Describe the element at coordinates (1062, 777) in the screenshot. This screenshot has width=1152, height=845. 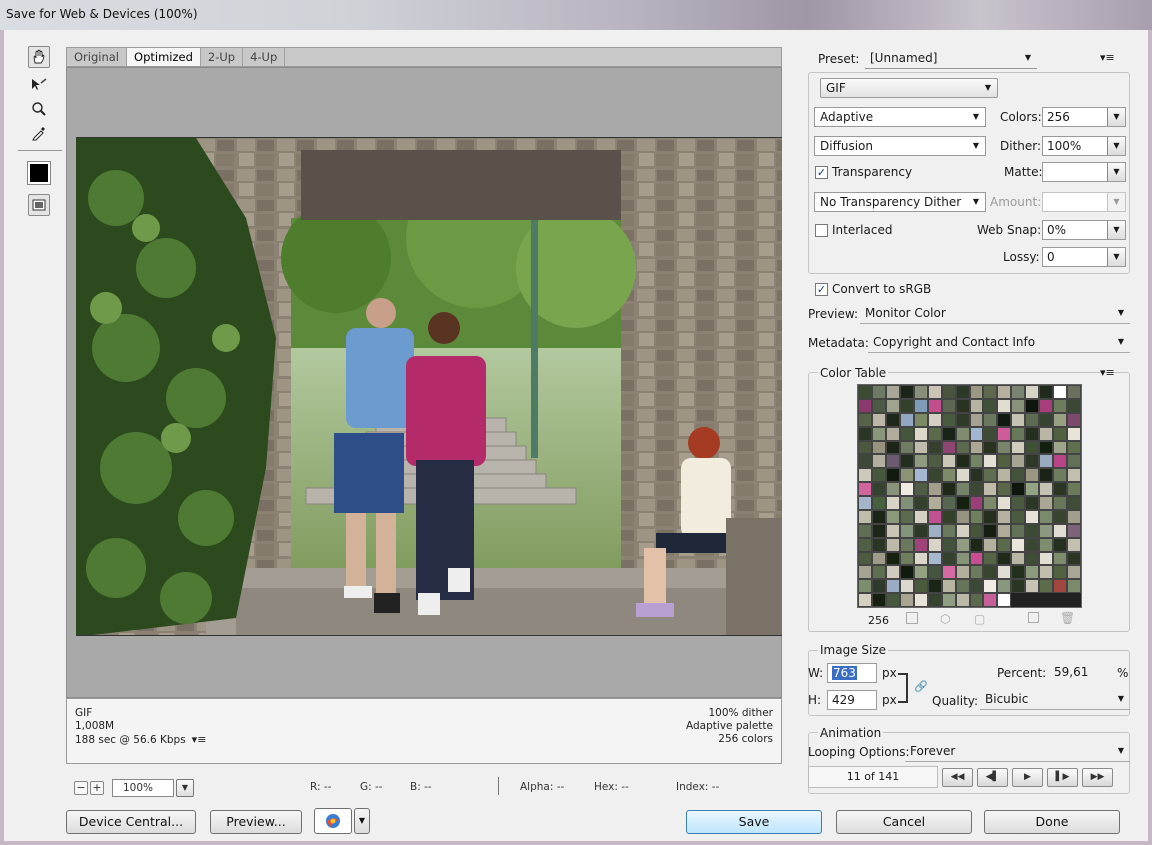
I see `next-frame-button: ▌▶` at that location.